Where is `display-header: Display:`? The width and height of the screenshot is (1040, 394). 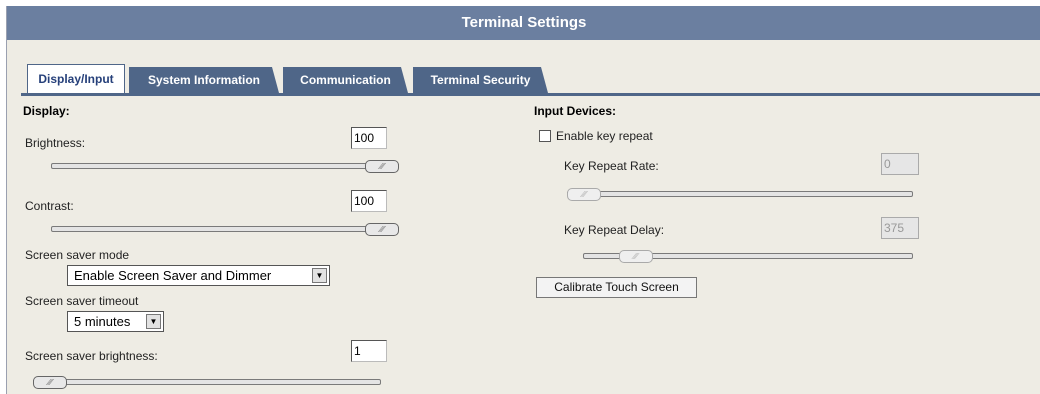 display-header: Display: is located at coordinates (46, 111).